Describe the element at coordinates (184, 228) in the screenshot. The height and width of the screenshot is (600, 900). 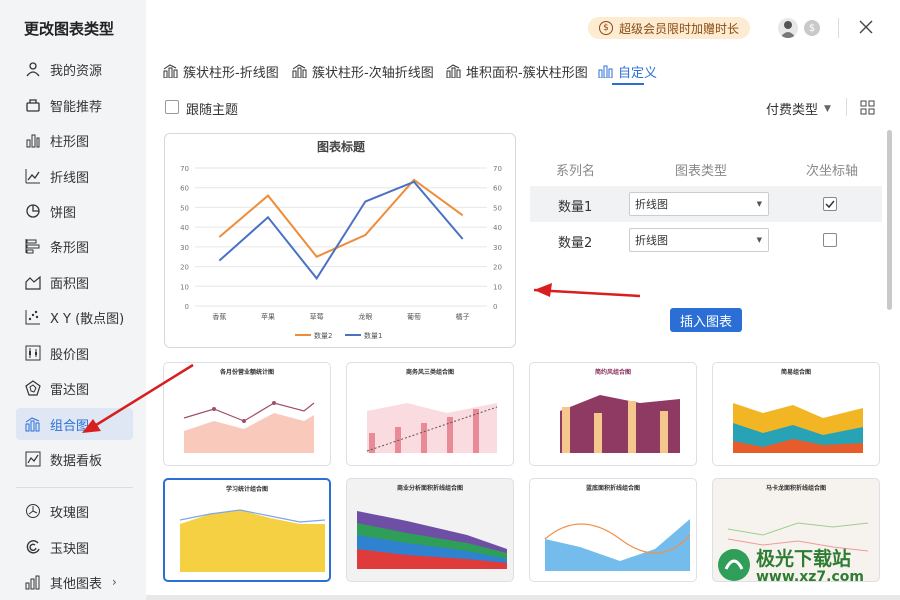
I see `y-tick-label: 40` at that location.